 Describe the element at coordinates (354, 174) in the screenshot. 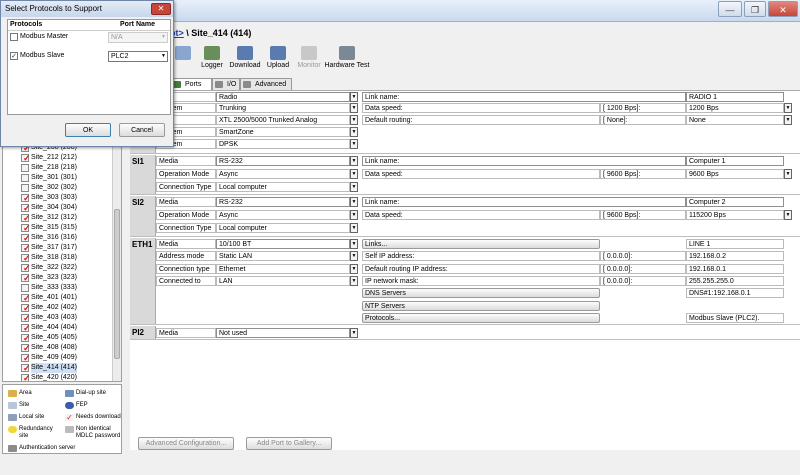

I see `si1-operation-mode-dropdown: ▼` at that location.